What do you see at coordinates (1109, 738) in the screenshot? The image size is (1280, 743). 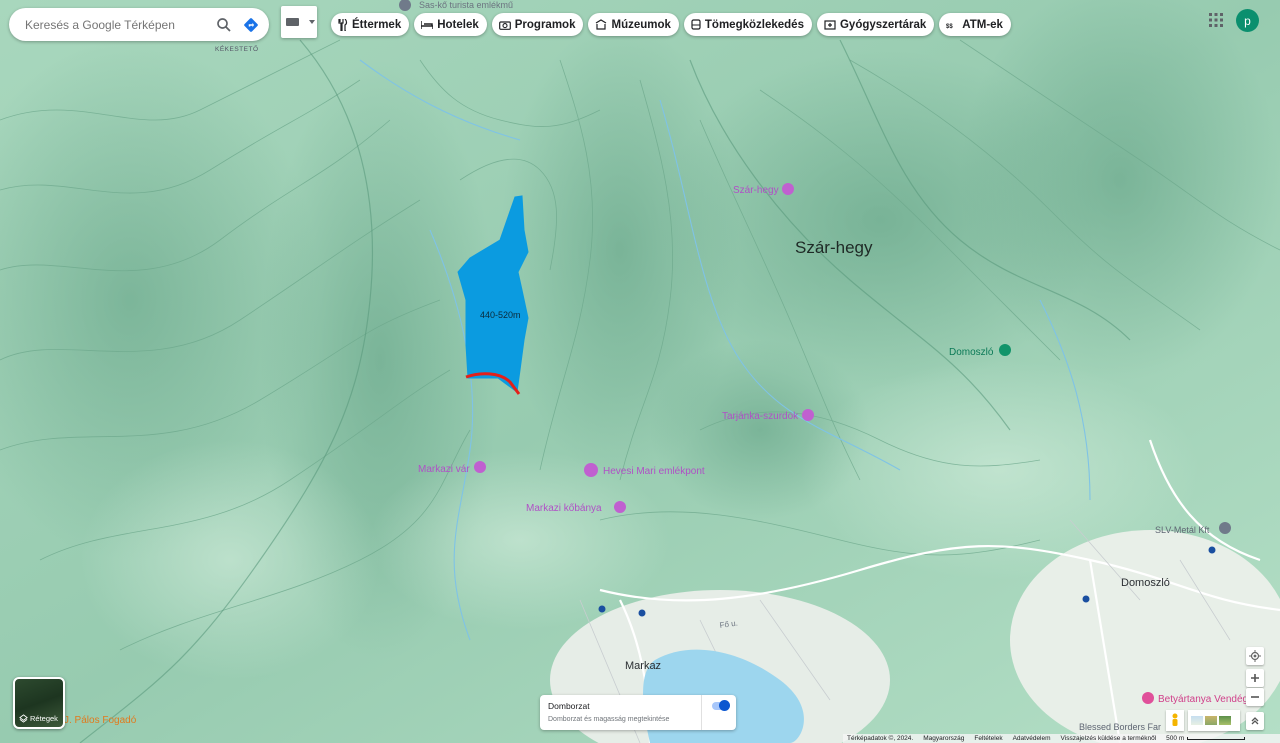 I see `footer-feedback: Visszajelzés küldése a terméknől` at bounding box center [1109, 738].